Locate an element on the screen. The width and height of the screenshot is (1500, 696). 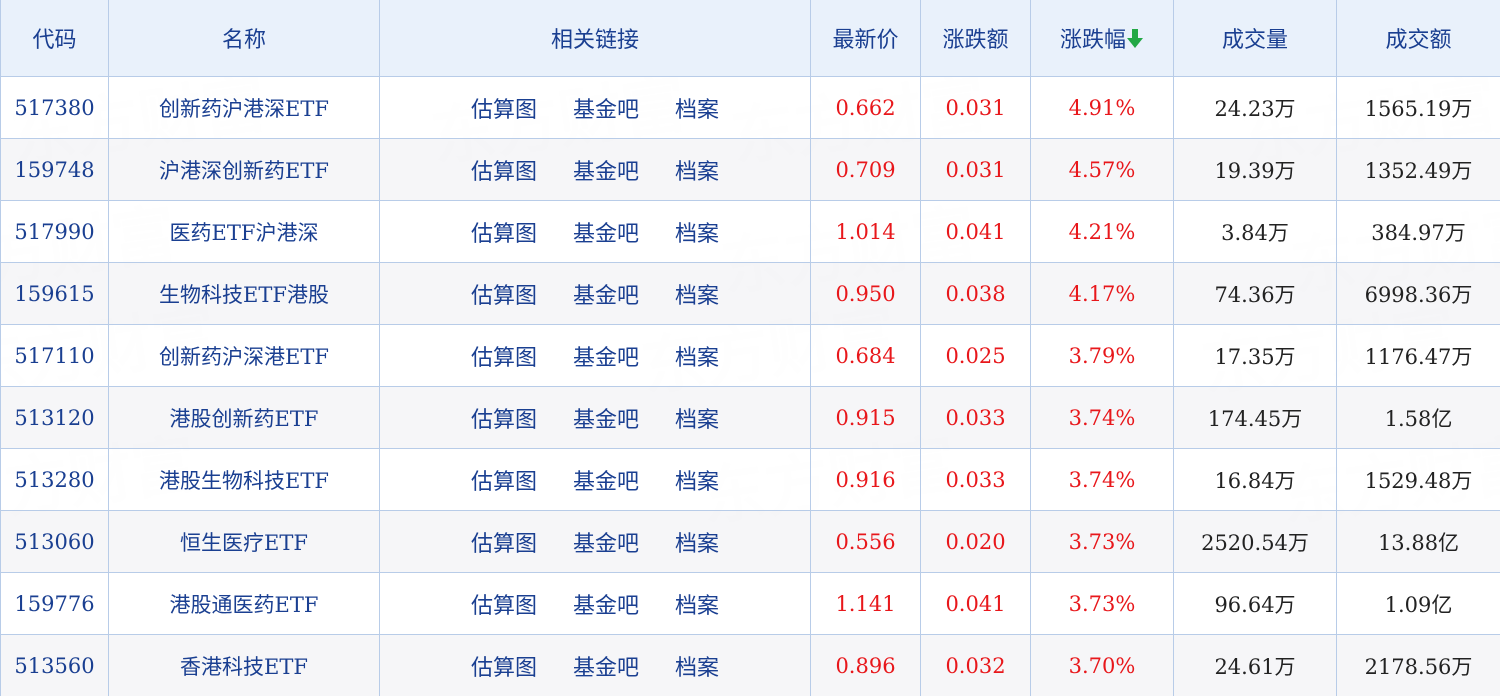
fund-name-link: 港股生物科技ETF is located at coordinates (244, 479).